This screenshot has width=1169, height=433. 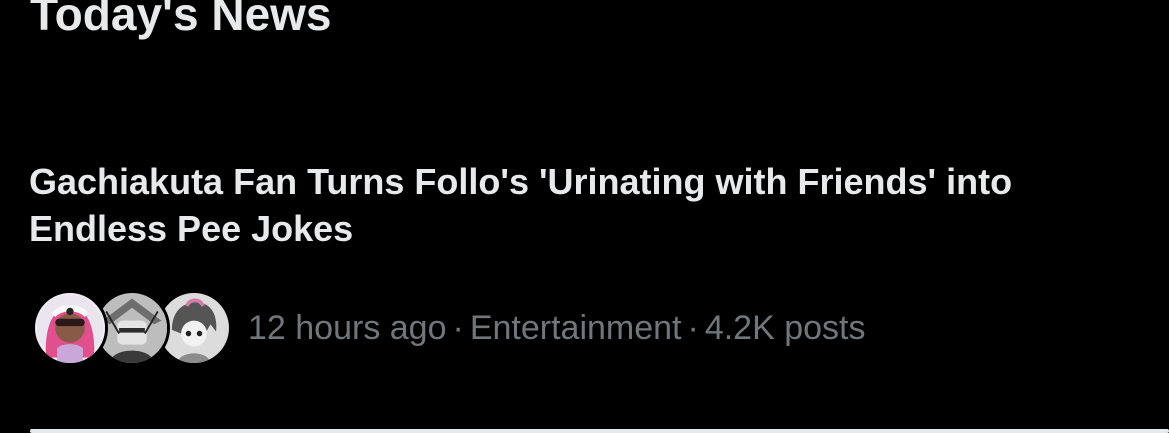 I want to click on pink-hair-avatar-icon, so click(x=70, y=328).